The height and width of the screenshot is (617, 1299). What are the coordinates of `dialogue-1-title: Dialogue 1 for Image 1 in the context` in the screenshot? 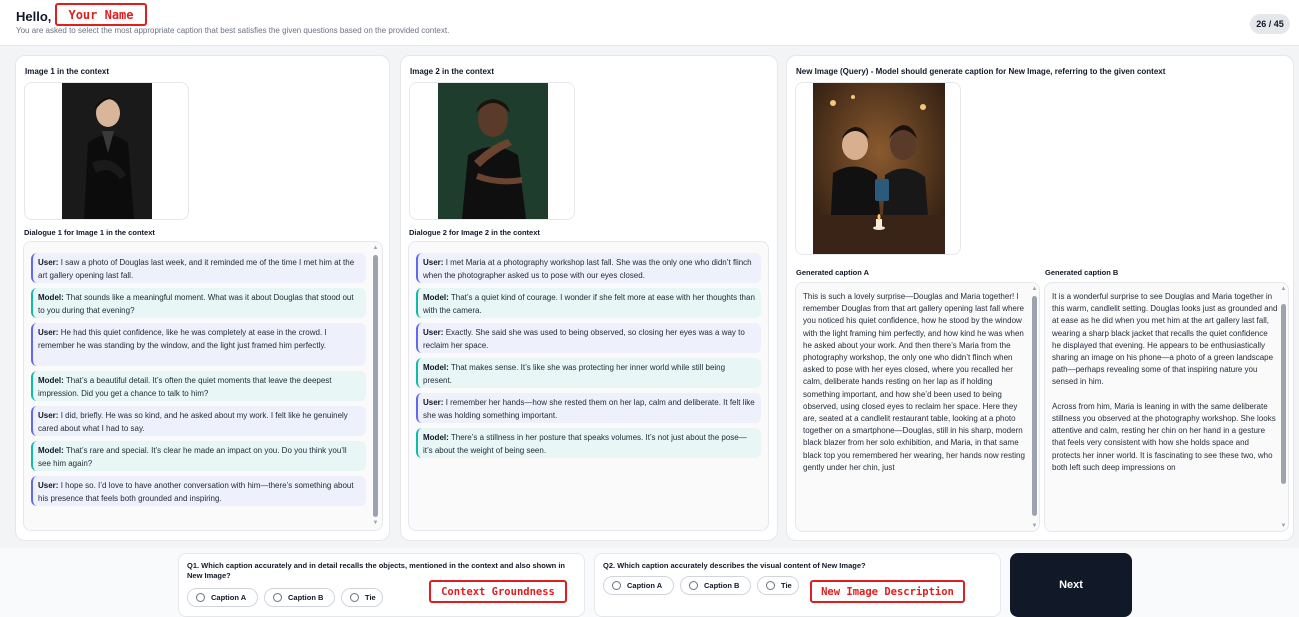 It's located at (89, 232).